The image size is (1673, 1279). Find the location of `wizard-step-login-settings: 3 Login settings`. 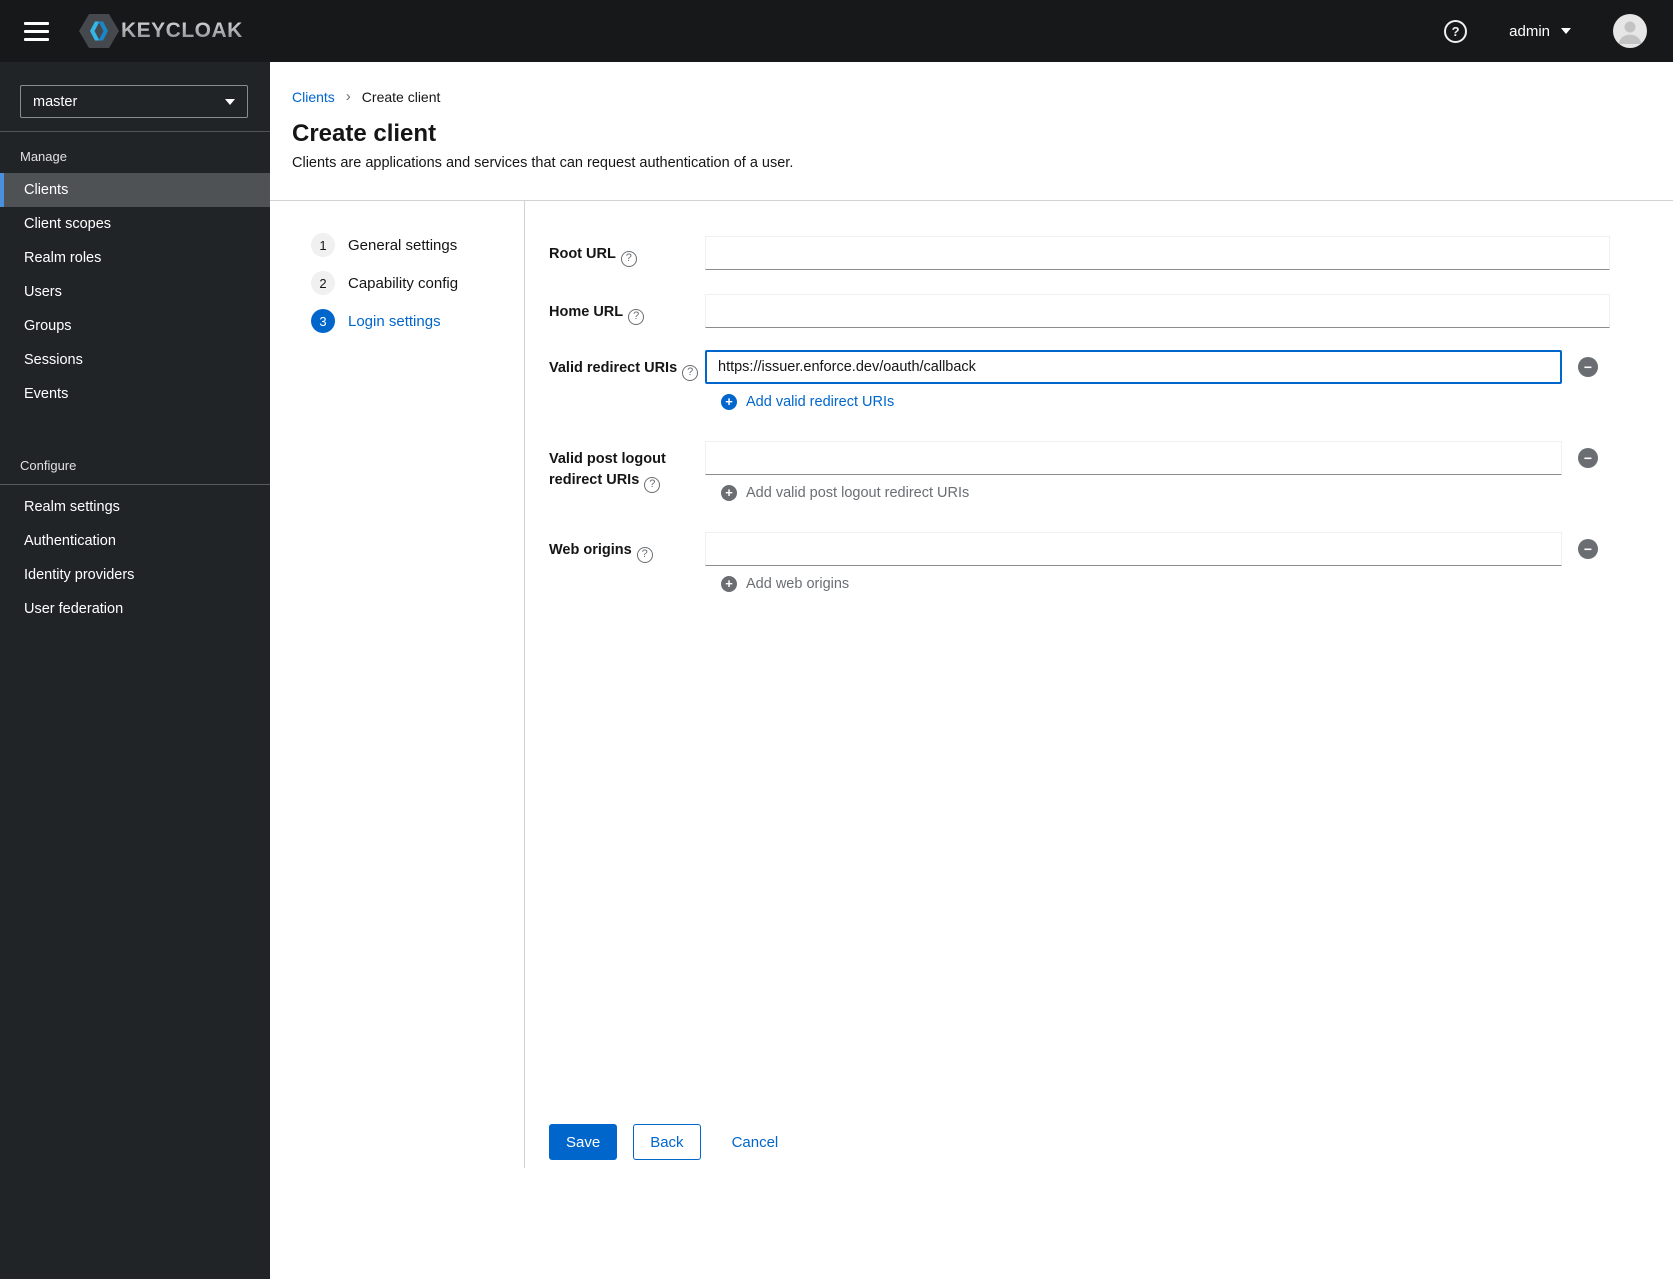

wizard-step-login-settings: 3 Login settings is located at coordinates (417, 321).